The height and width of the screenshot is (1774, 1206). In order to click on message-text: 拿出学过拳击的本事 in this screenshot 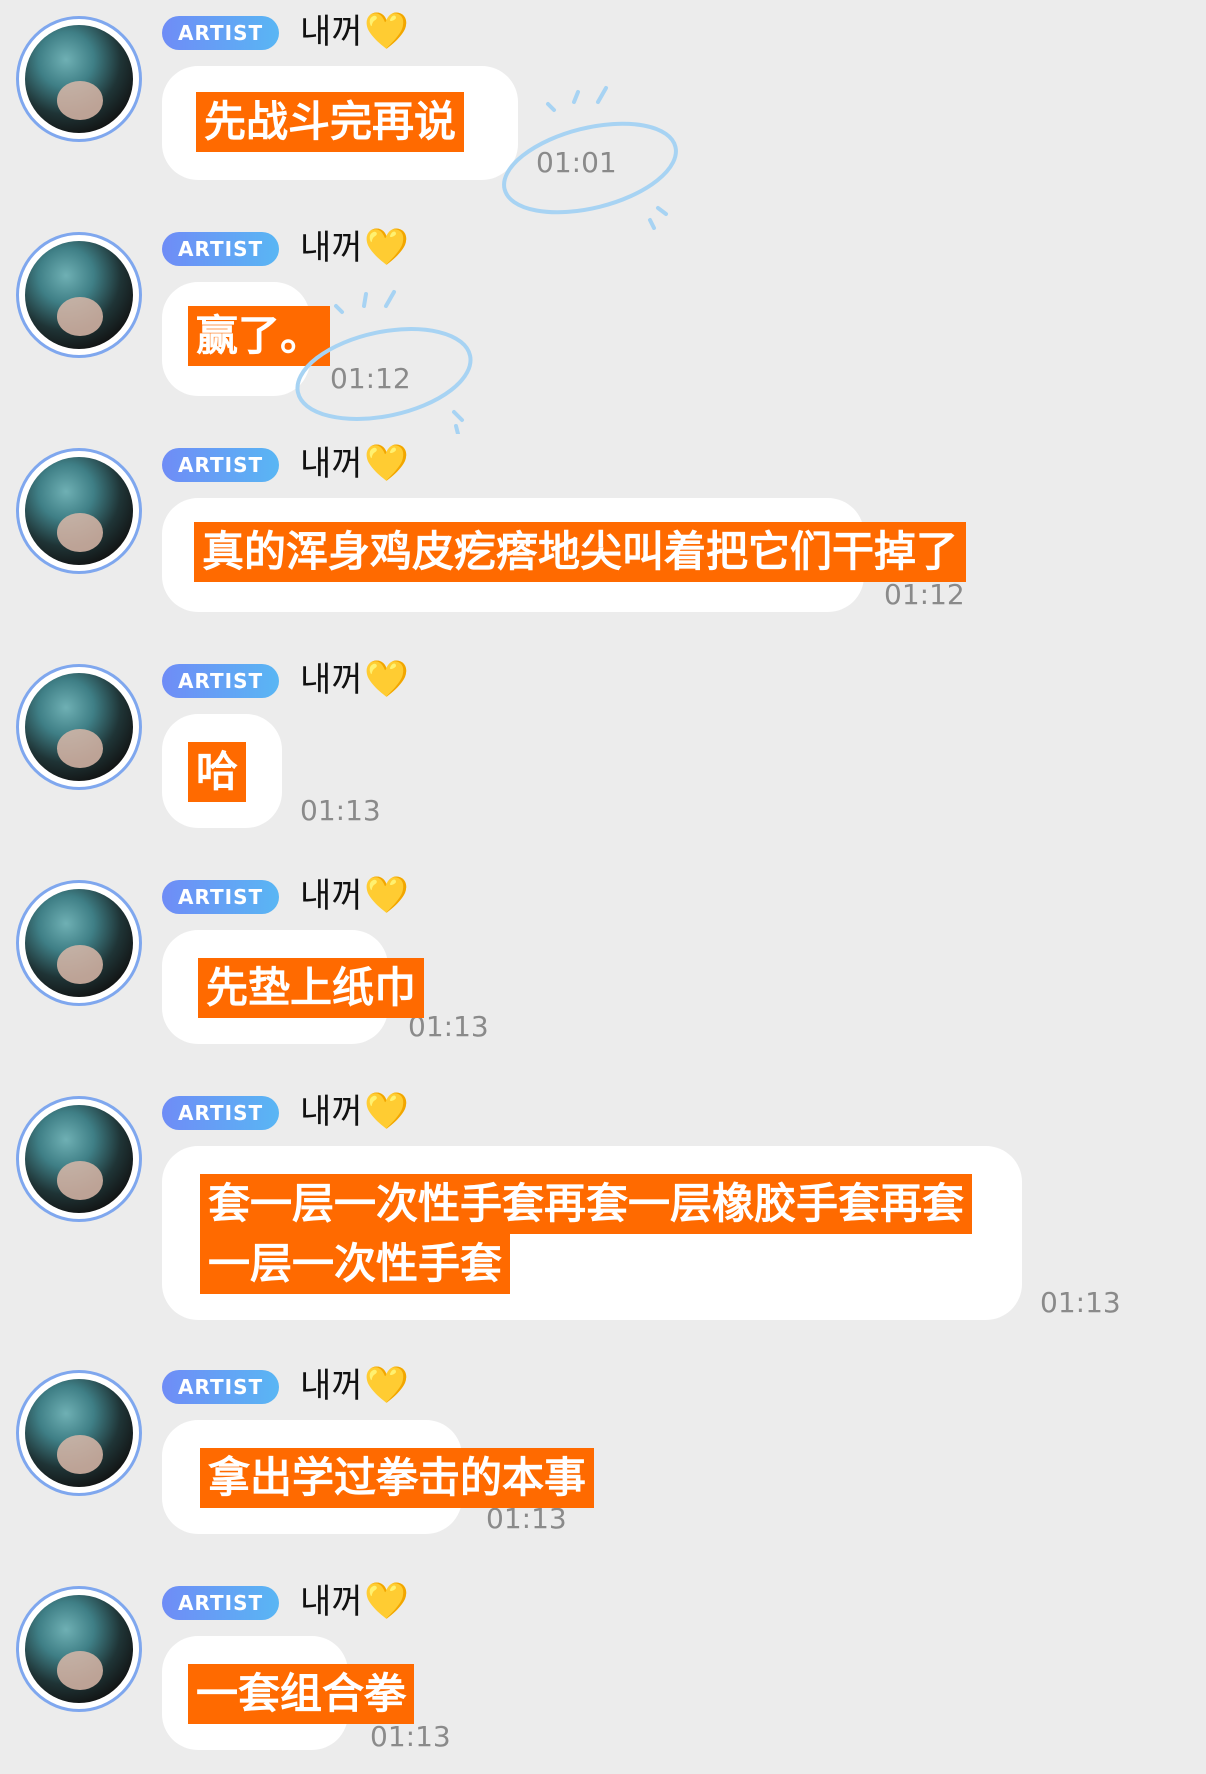, I will do `click(397, 1478)`.